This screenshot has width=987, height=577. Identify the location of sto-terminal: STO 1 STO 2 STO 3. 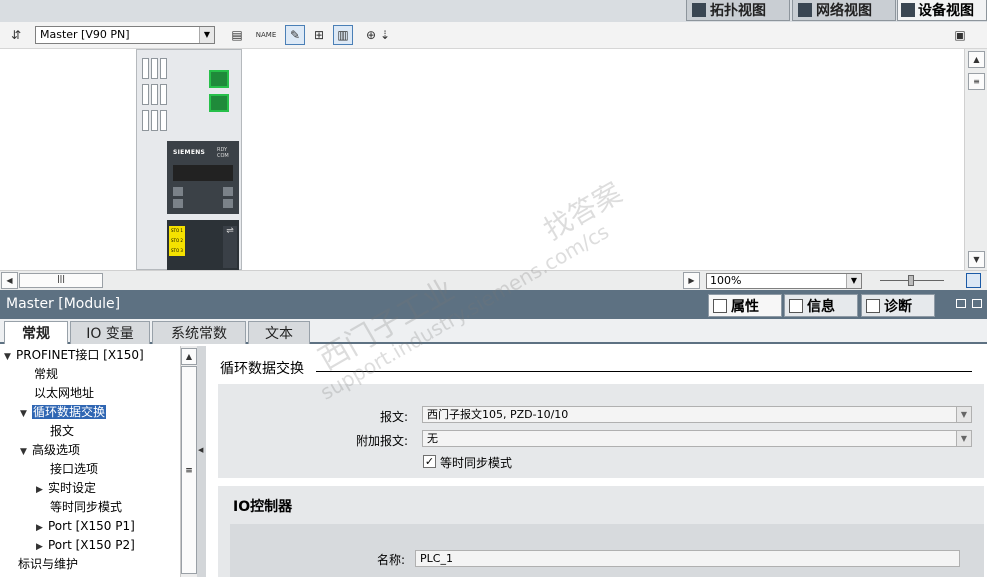
(177, 241).